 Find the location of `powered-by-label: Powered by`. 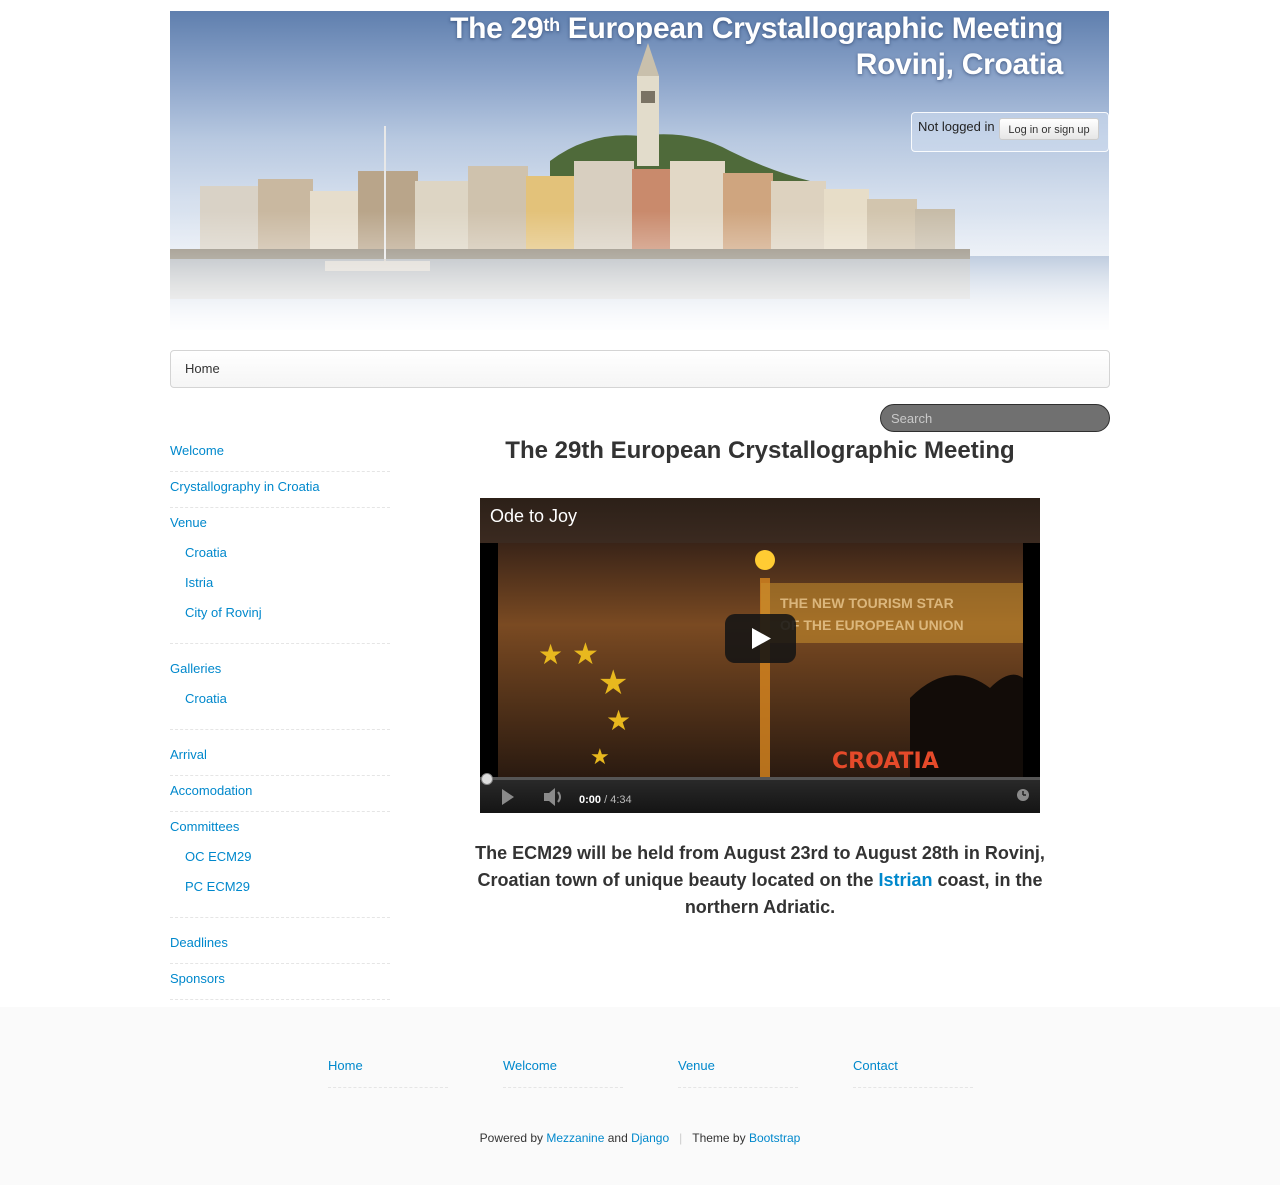

powered-by-label: Powered by is located at coordinates (513, 1138).